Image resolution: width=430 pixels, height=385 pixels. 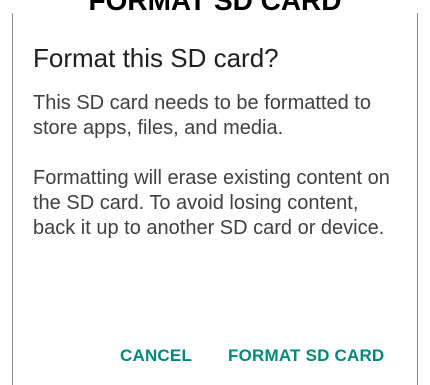 What do you see at coordinates (156, 58) in the screenshot?
I see `dialog-title: Format this SD card?` at bounding box center [156, 58].